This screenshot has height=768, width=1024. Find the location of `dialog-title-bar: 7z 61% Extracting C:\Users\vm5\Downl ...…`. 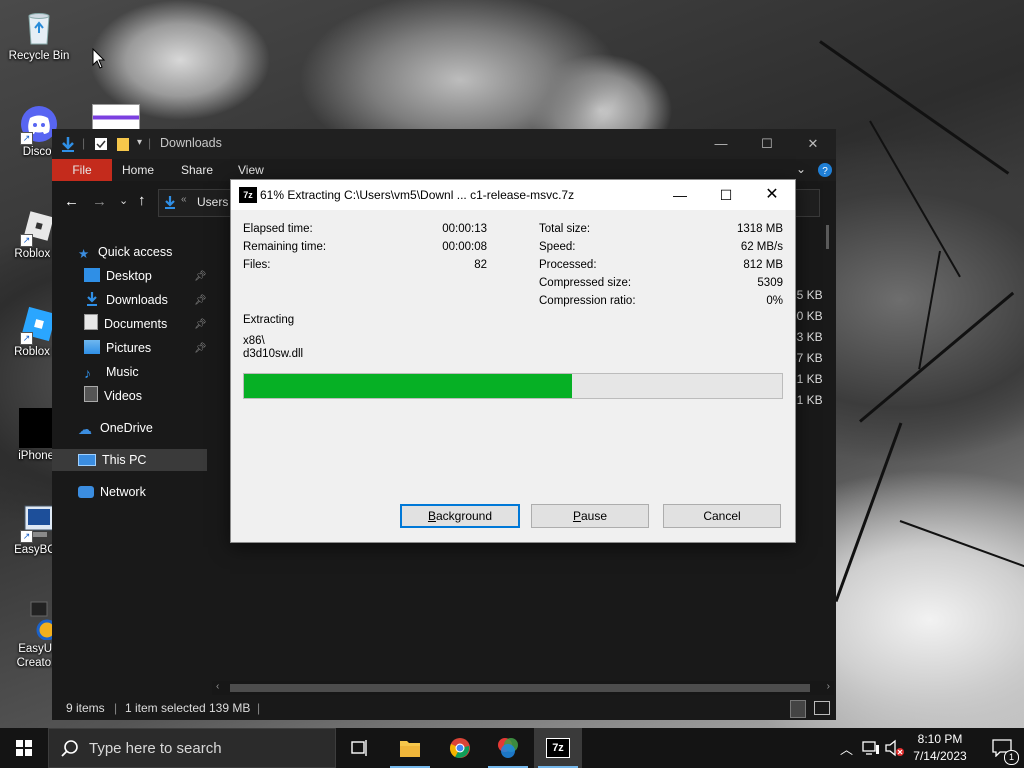

dialog-title-bar: 7z 61% Extracting C:\Users\vm5\Downl ...… is located at coordinates (513, 195).